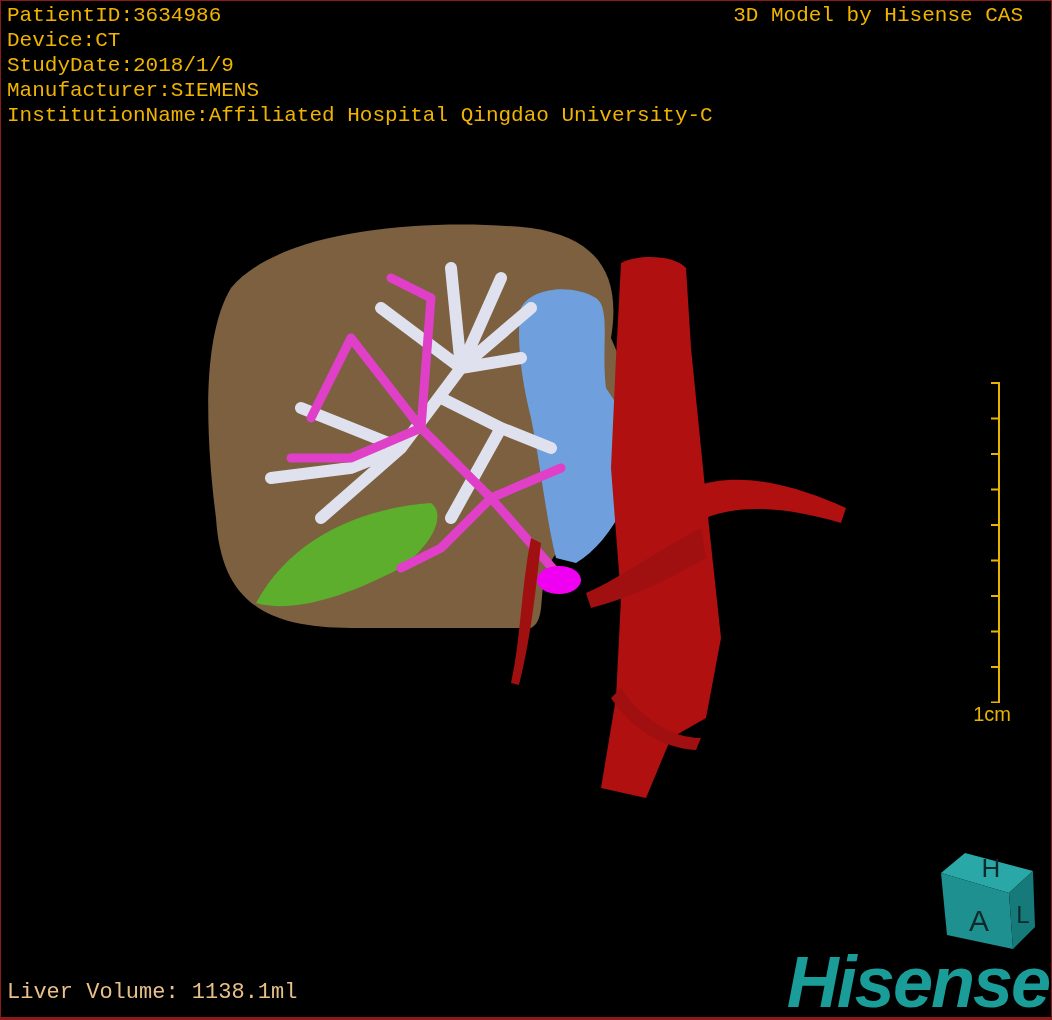  I want to click on info-text: Manufacturer:SIEMENS, so click(134, 90).